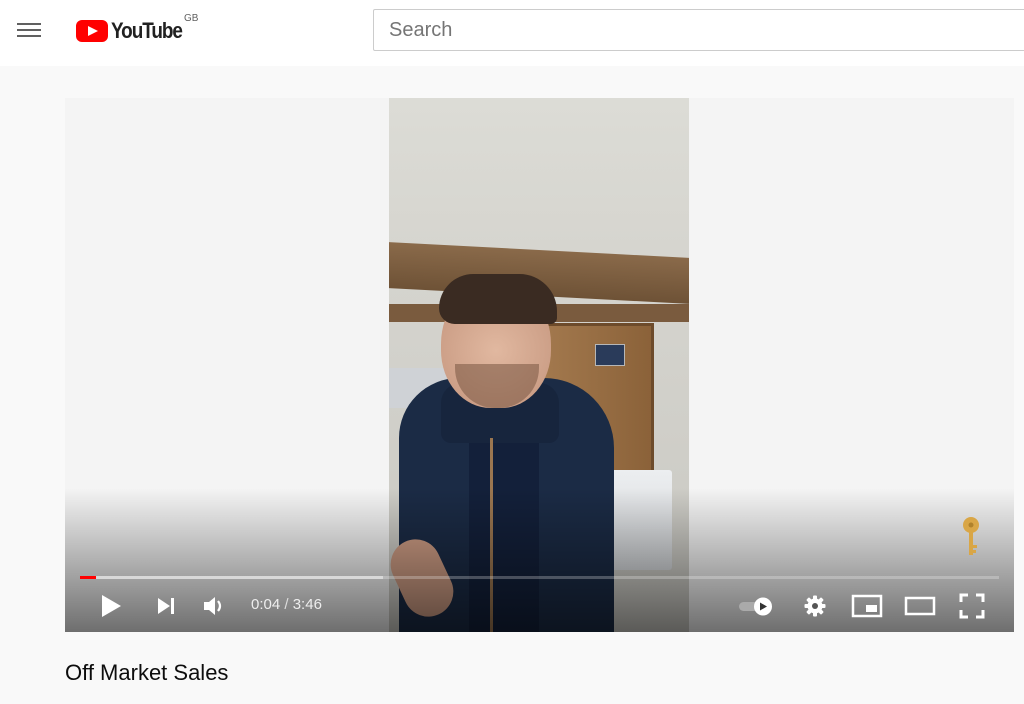 This screenshot has height=704, width=1024. I want to click on autoplay-toggle-icon, so click(755, 606).